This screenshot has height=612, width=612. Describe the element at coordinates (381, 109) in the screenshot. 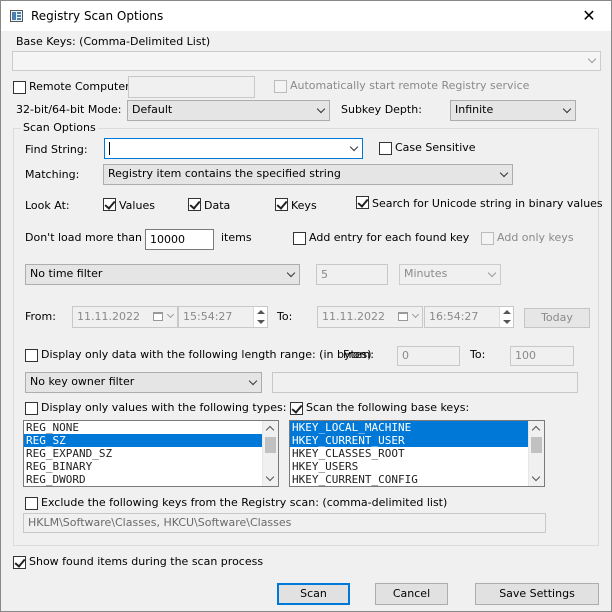

I see `subkey-depth-label: Subkey Depth:` at that location.